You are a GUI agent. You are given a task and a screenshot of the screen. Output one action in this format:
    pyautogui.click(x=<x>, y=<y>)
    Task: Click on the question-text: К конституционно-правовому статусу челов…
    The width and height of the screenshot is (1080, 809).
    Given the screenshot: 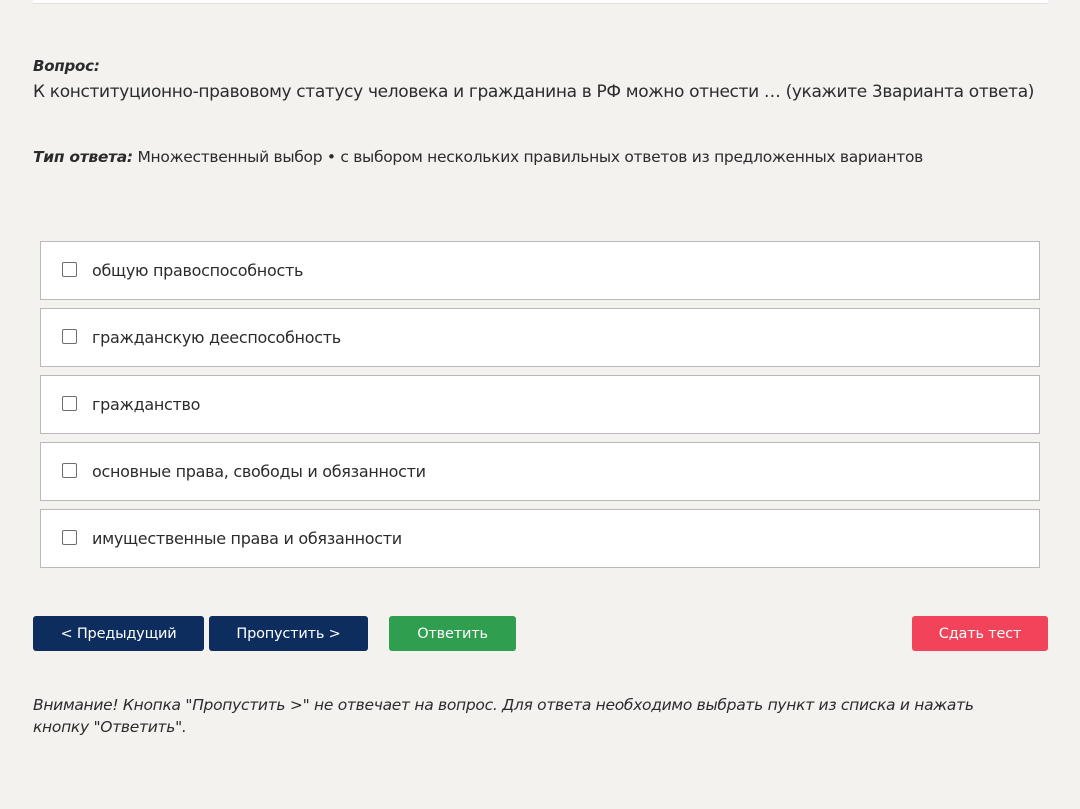 What is the action you would take?
    pyautogui.click(x=534, y=92)
    